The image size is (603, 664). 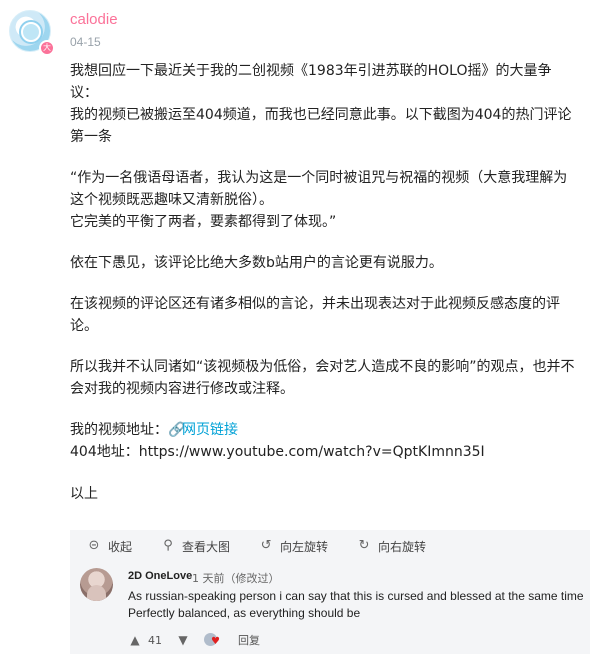 I want to click on collapse-label: 收起, so click(x=120, y=546).